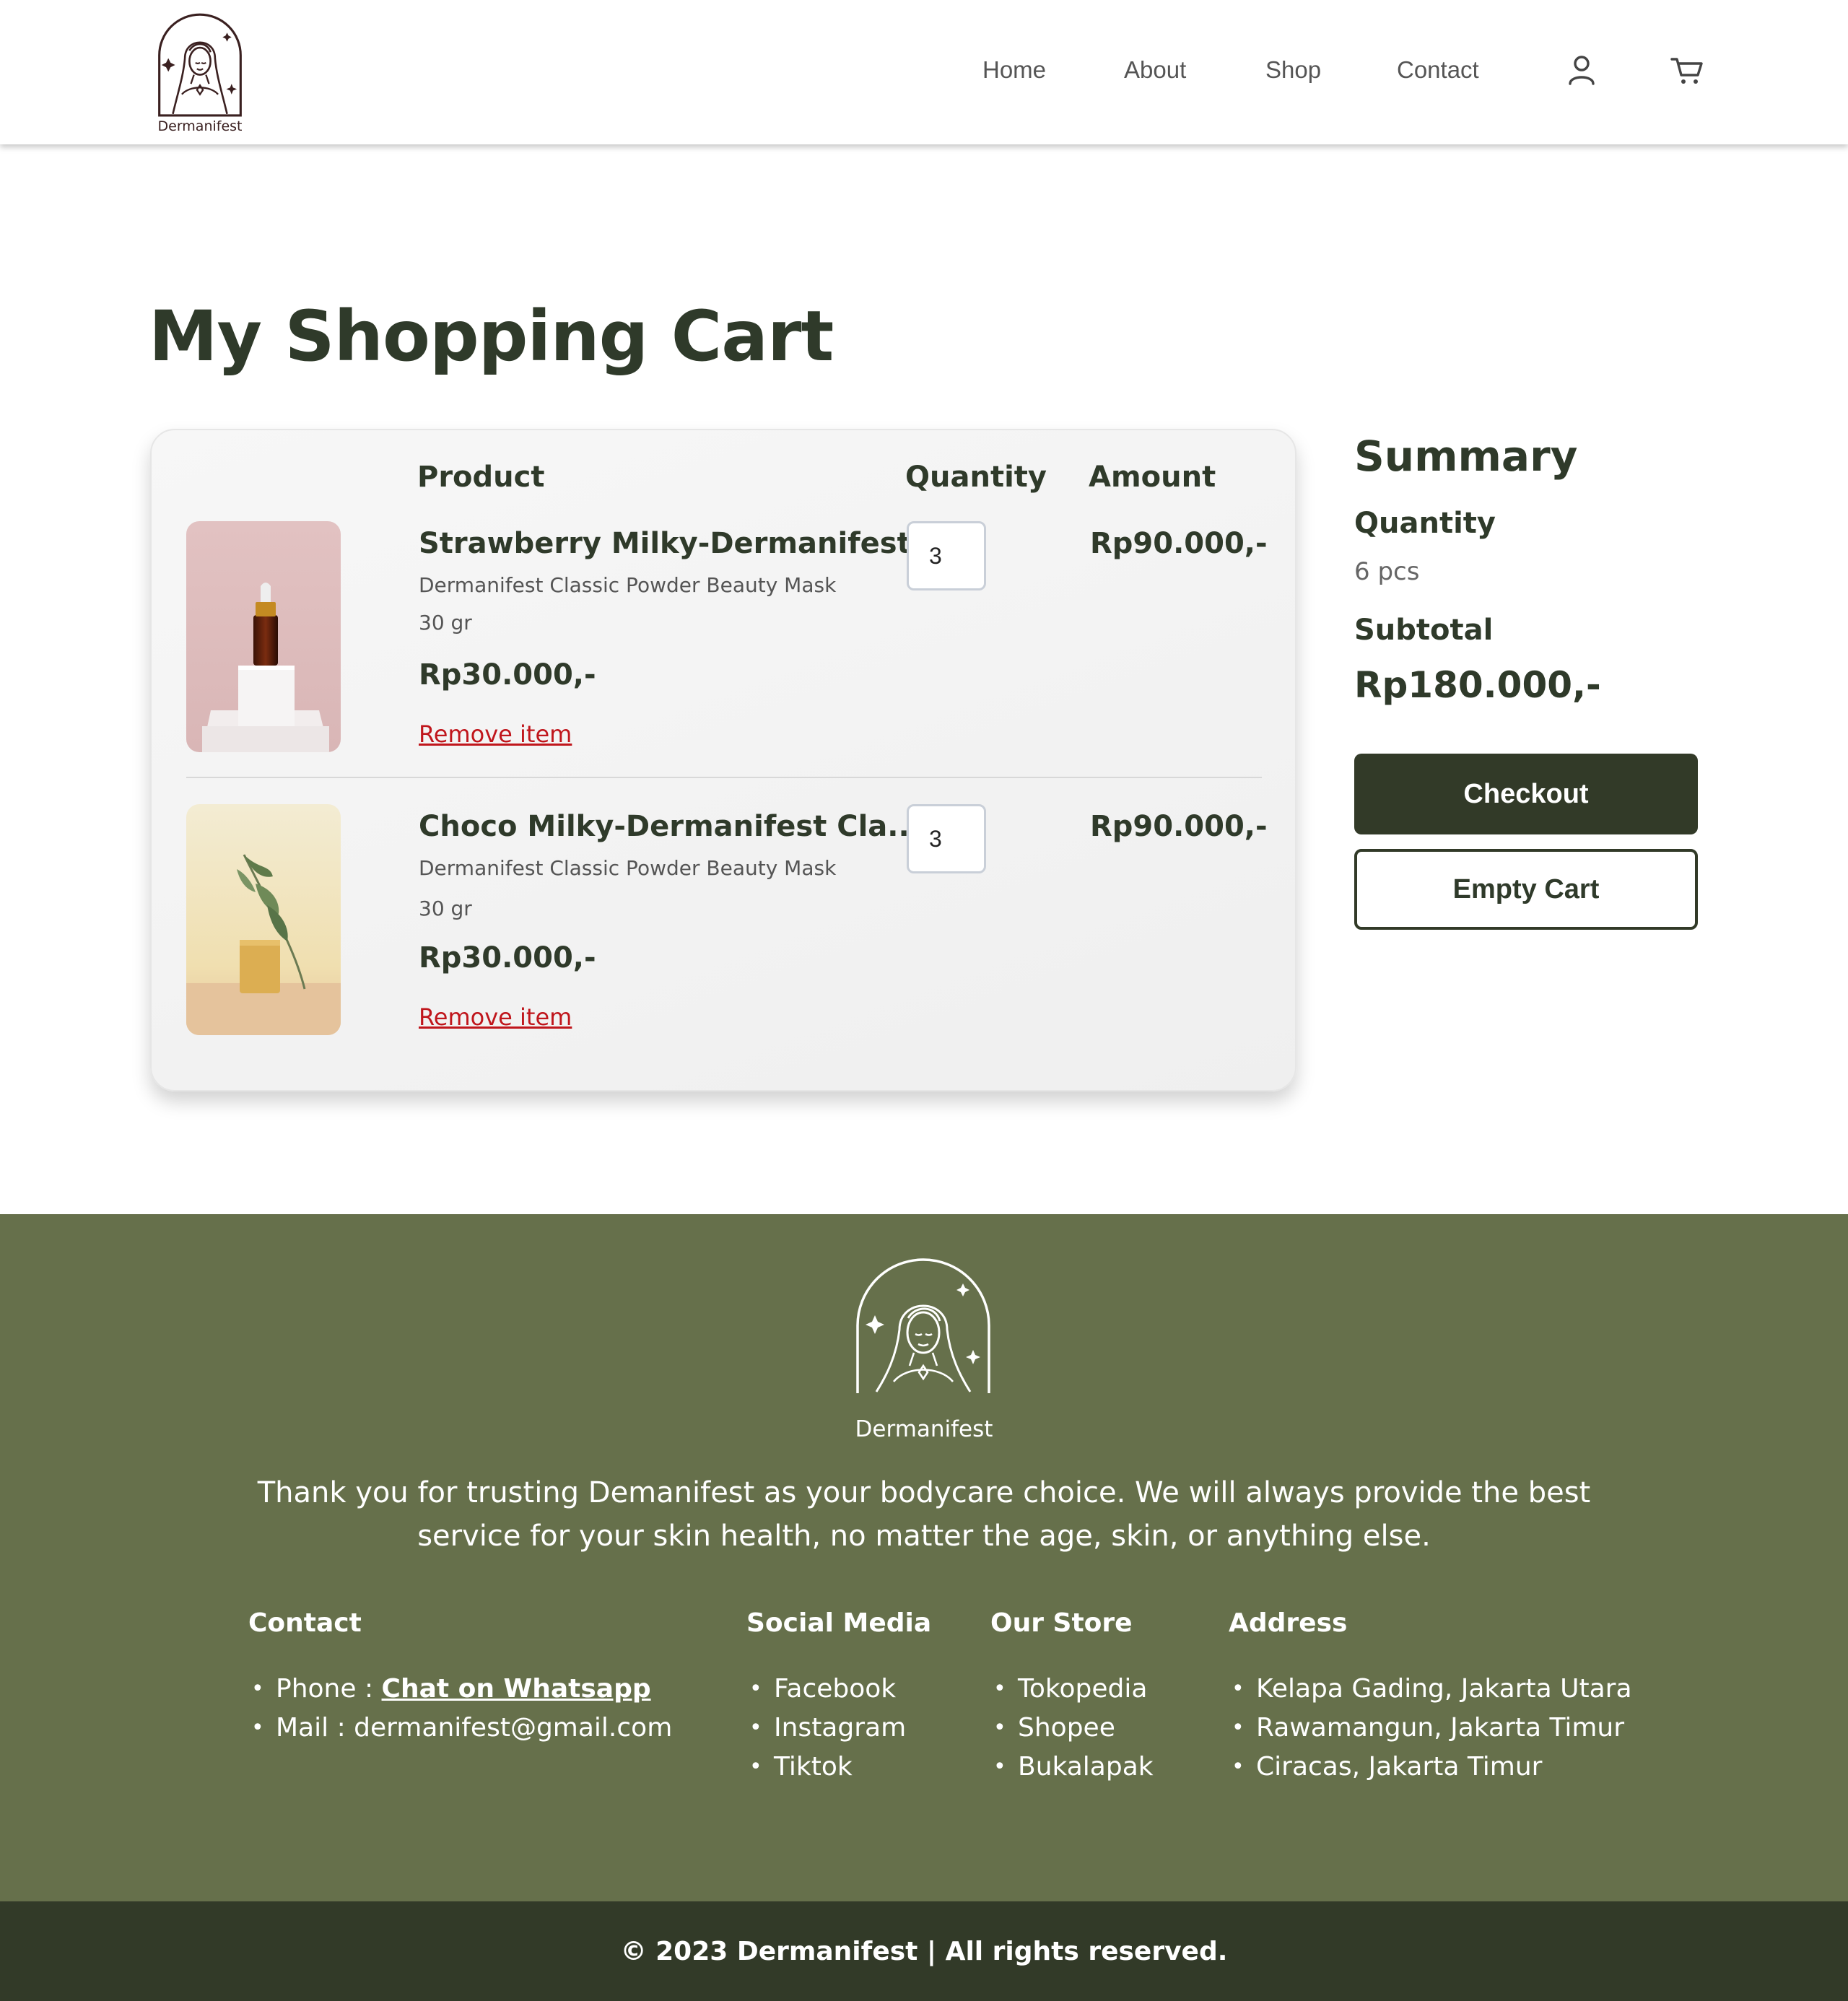 Image resolution: width=1848 pixels, height=2001 pixels. I want to click on cart-icon, so click(1687, 70).